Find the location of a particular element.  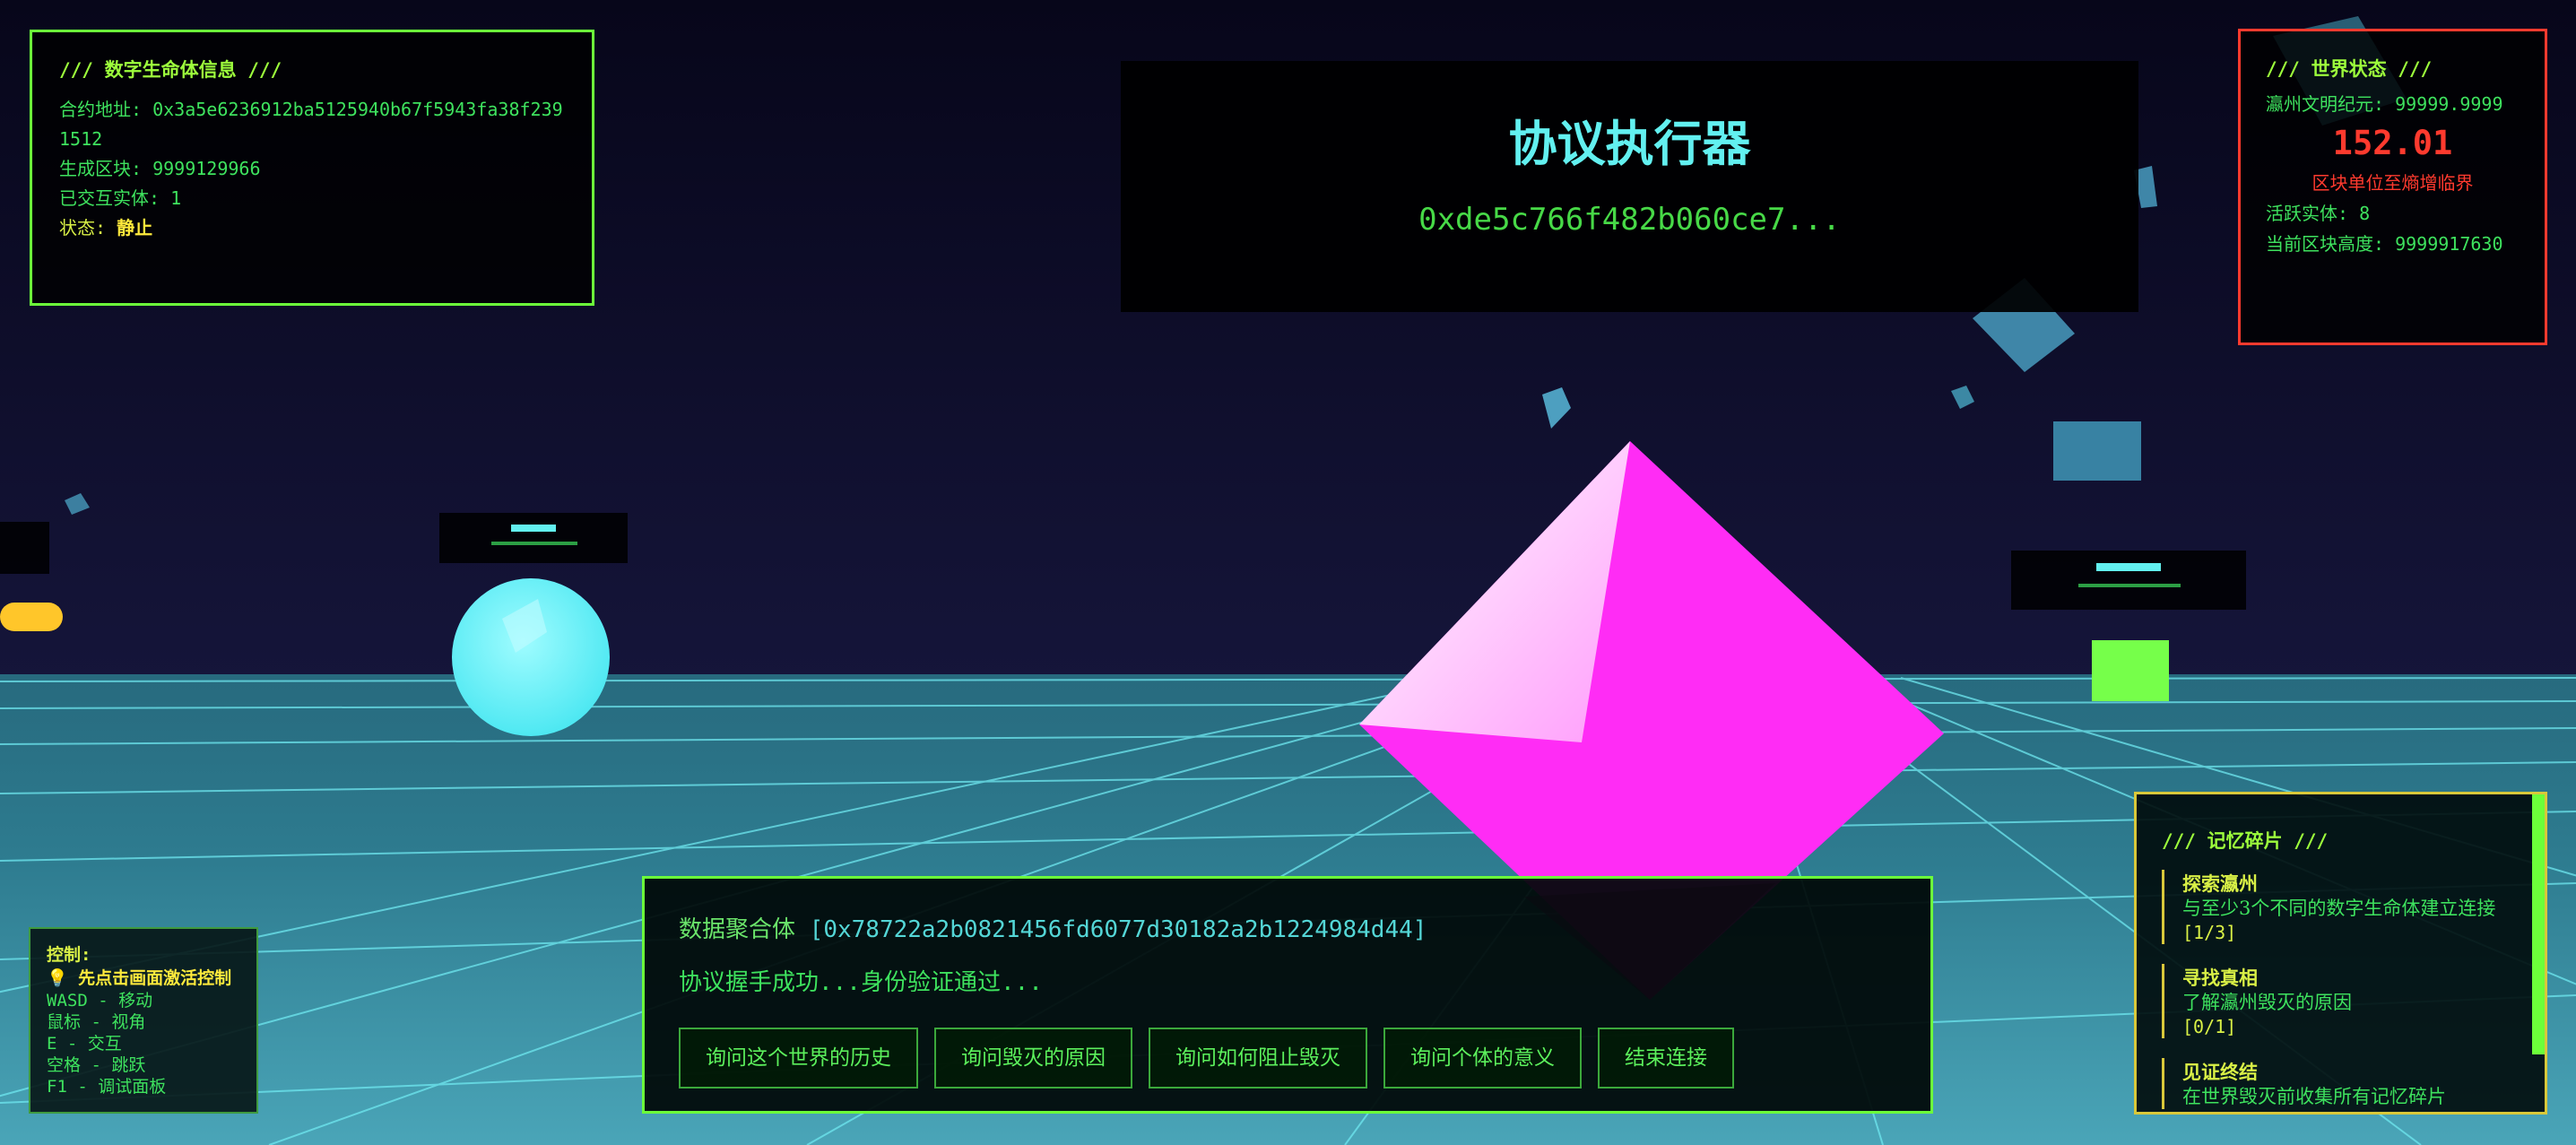

contract-label: 合约地址: is located at coordinates (106, 109).